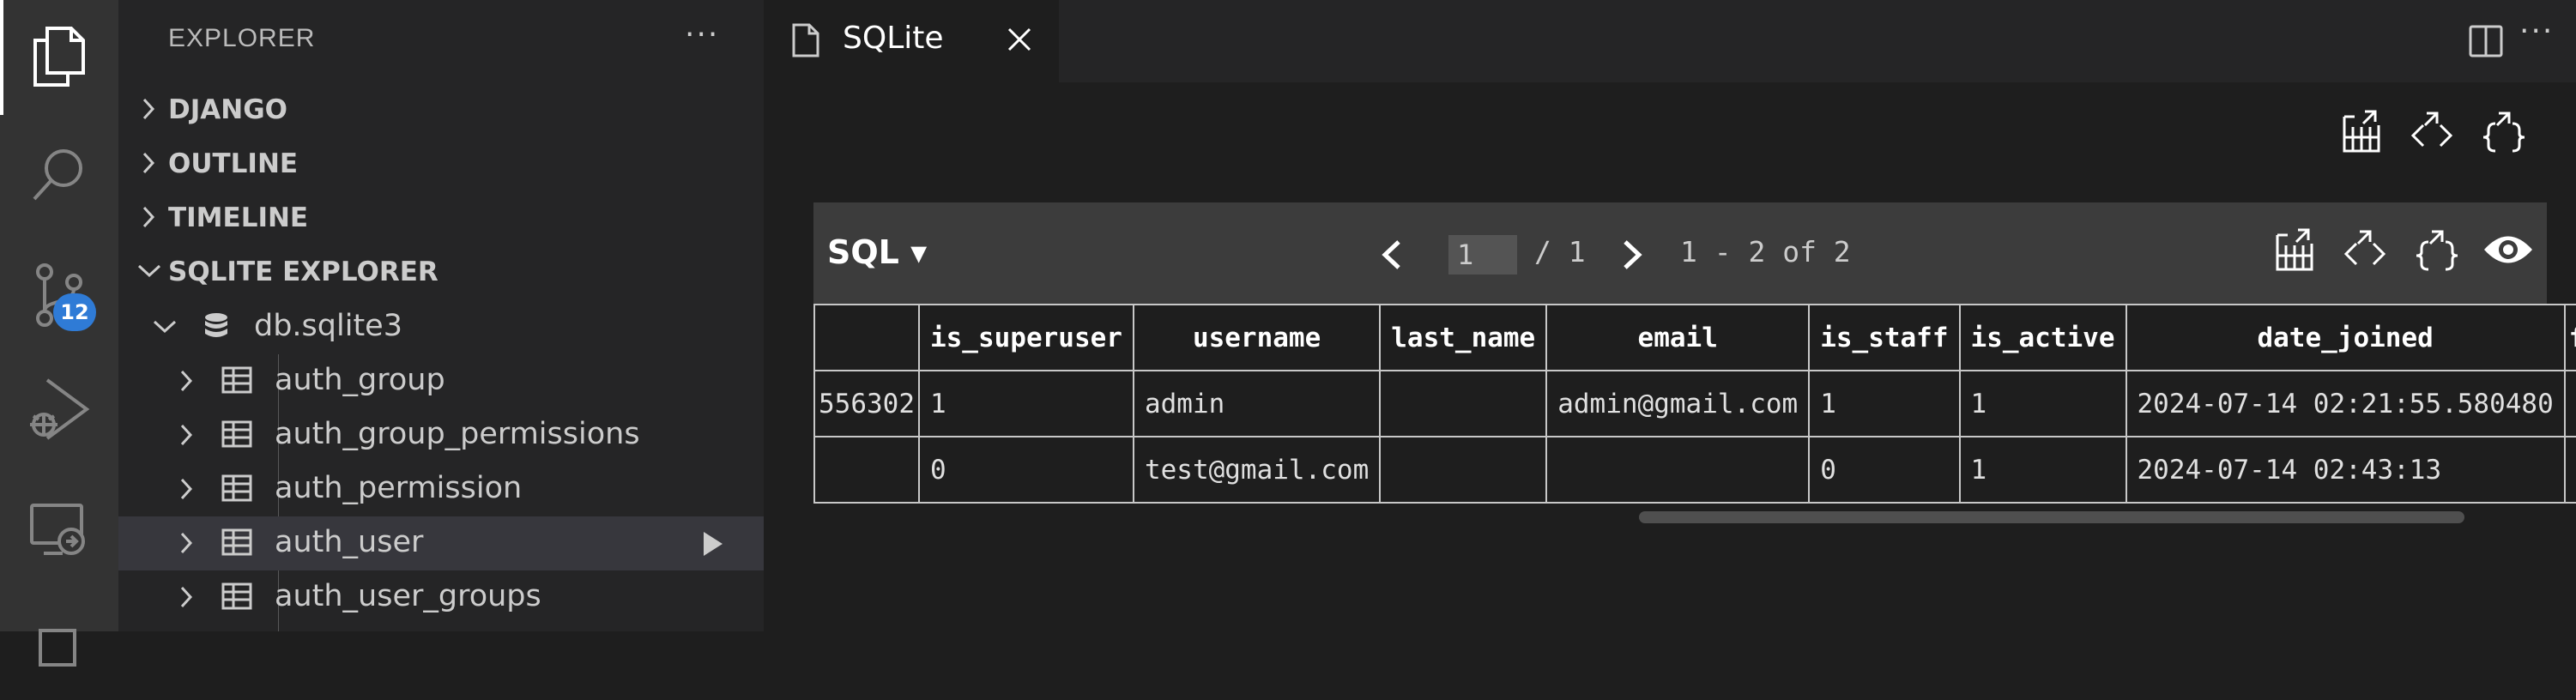 This screenshot has width=2576, height=700. Describe the element at coordinates (216, 325) in the screenshot. I see `database-icon` at that location.